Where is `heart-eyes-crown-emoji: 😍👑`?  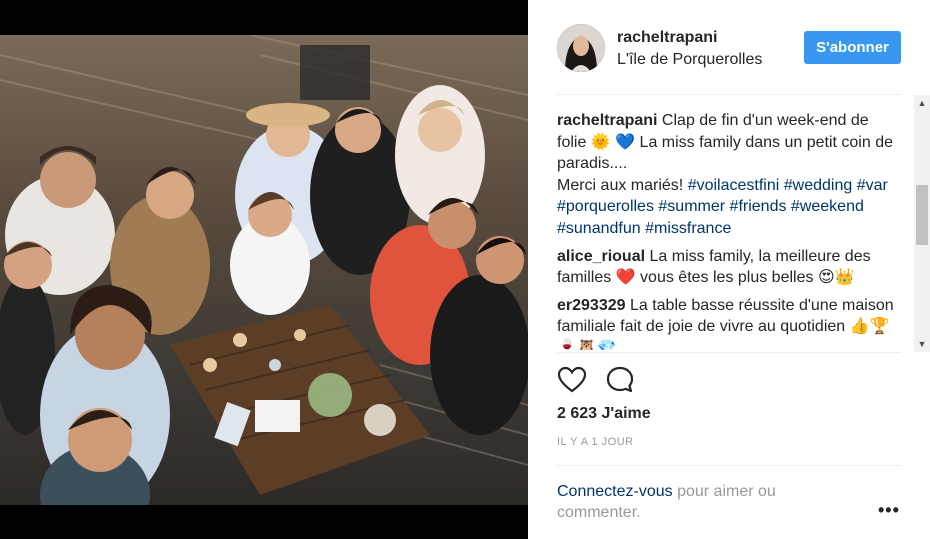
heart-eyes-crown-emoji: 😍👑 is located at coordinates (836, 278).